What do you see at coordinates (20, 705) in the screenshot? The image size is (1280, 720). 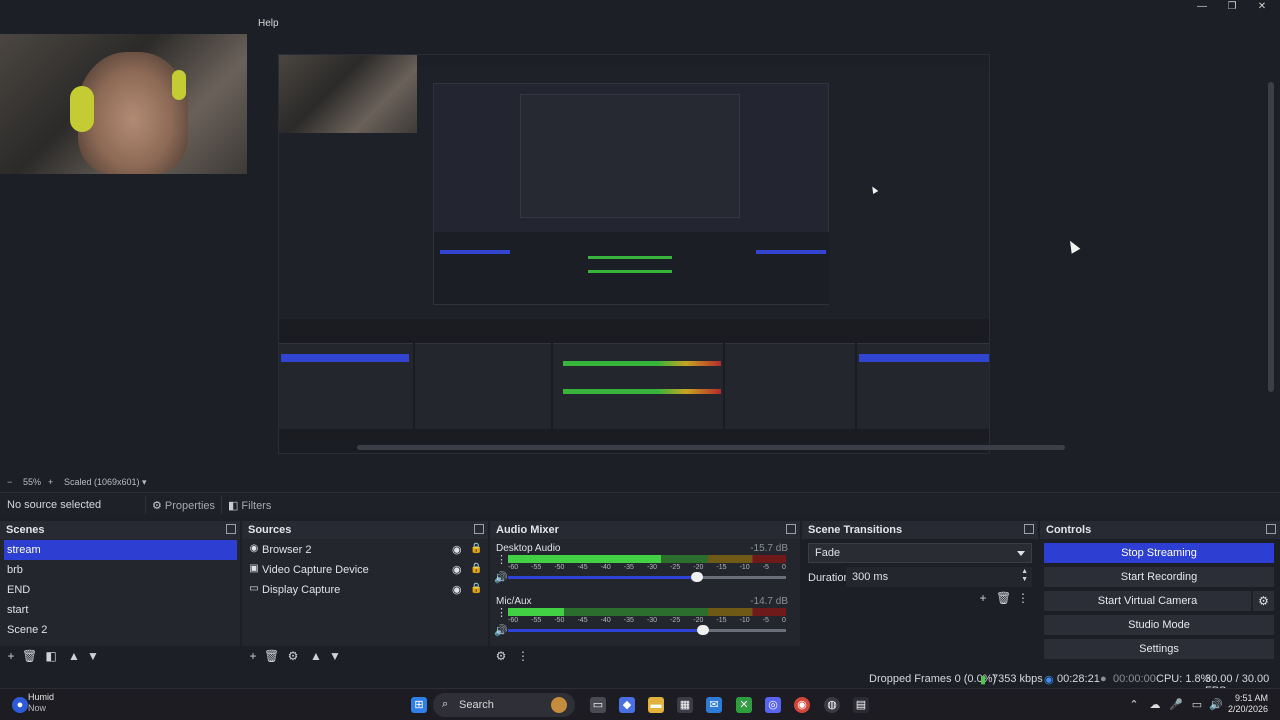 I see `weather-icon: ●` at bounding box center [20, 705].